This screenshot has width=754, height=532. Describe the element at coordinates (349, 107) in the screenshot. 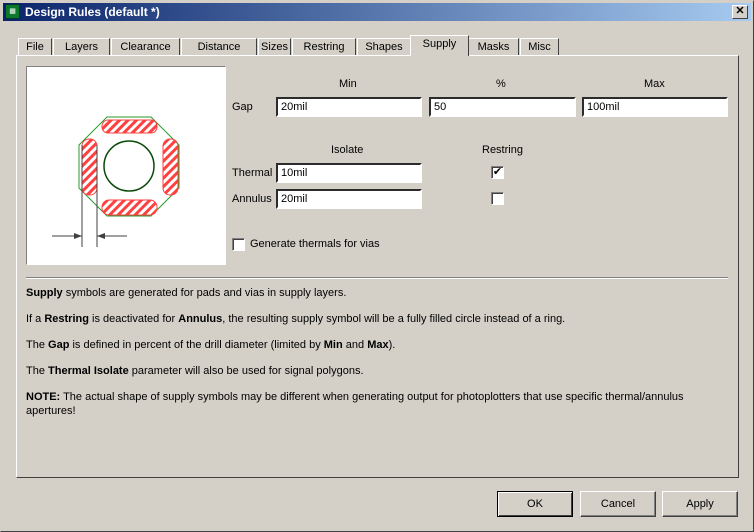

I see `gap-min-input: 20mil` at that location.